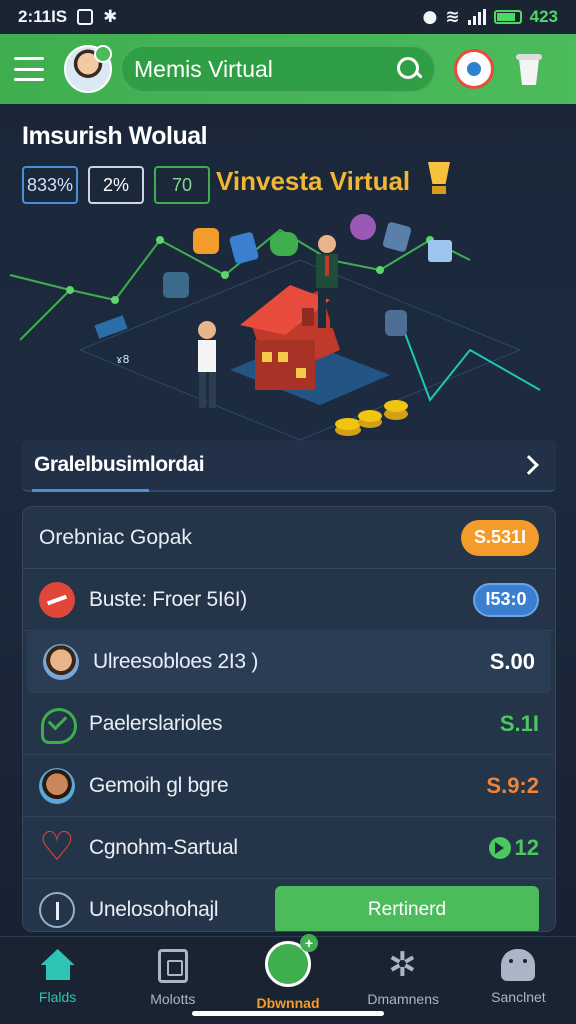 The height and width of the screenshot is (1024, 576). What do you see at coordinates (526, 847) in the screenshot?
I see `list-item-value-text: 12` at bounding box center [526, 847].